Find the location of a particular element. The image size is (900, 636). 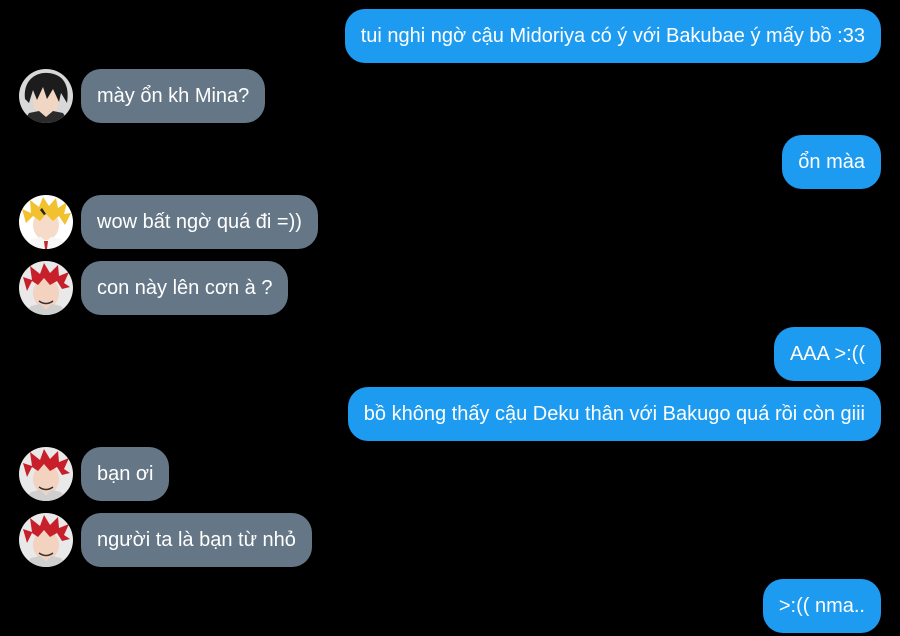

message-bubble-received: người ta là bạn từ nhỏ is located at coordinates (196, 540).